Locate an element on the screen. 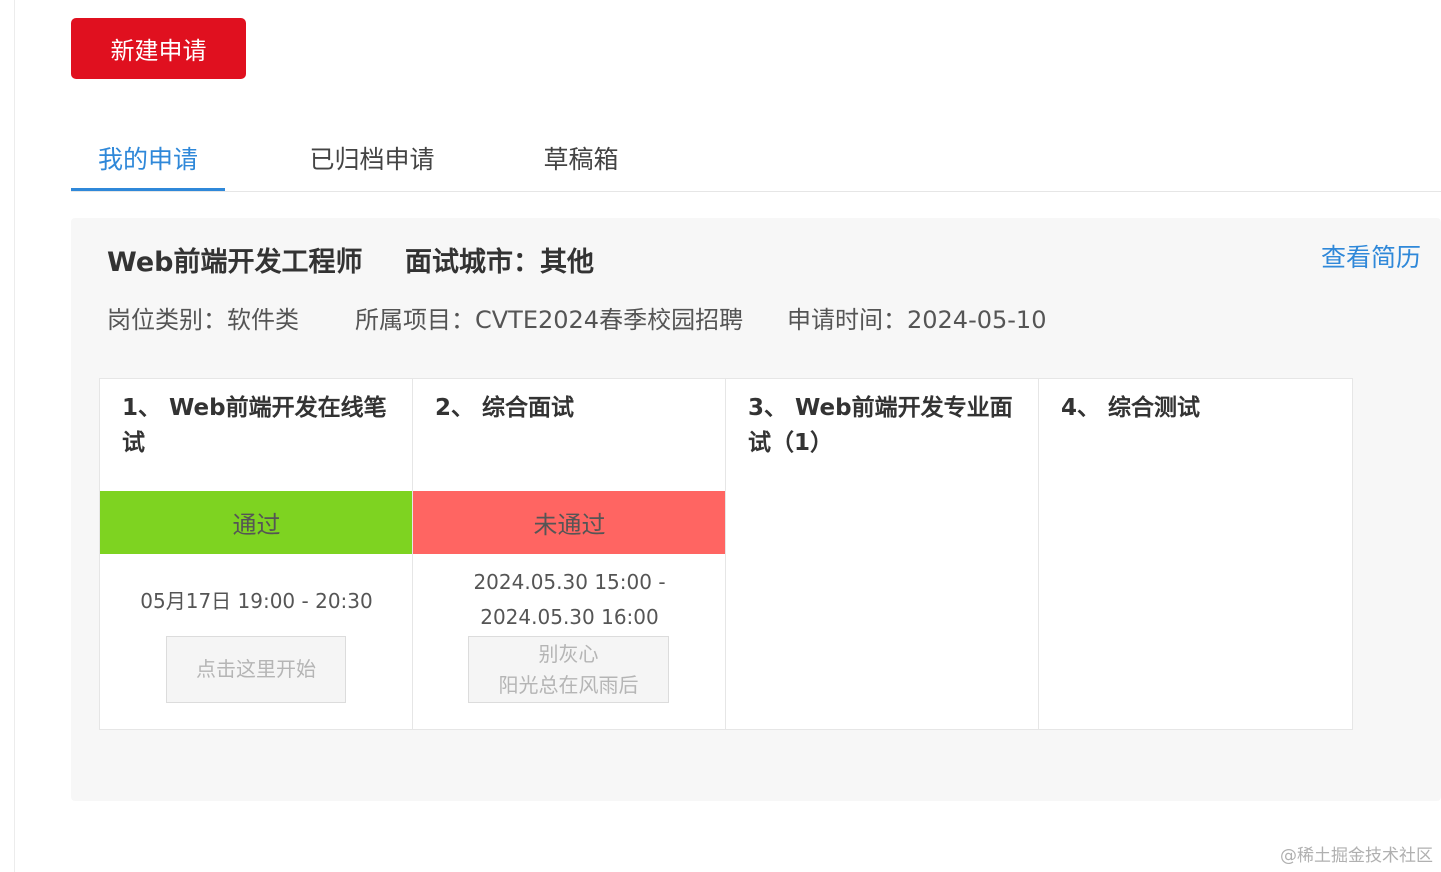  stage-title: 4、 综合测试 is located at coordinates (1131, 408).